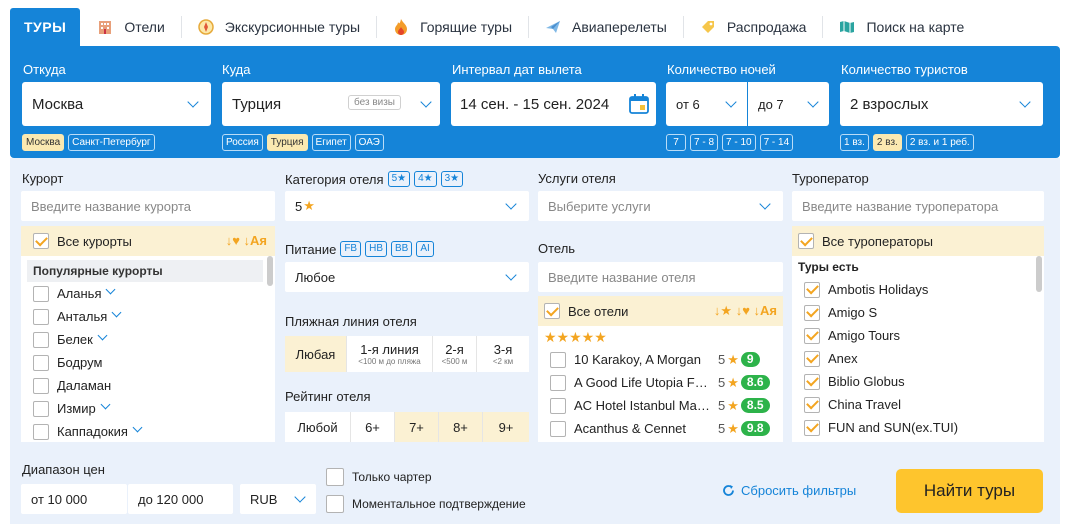 The height and width of the screenshot is (526, 1066). I want to click on dates-input: 14 сен. - 15 сен. 2024, so click(553, 104).